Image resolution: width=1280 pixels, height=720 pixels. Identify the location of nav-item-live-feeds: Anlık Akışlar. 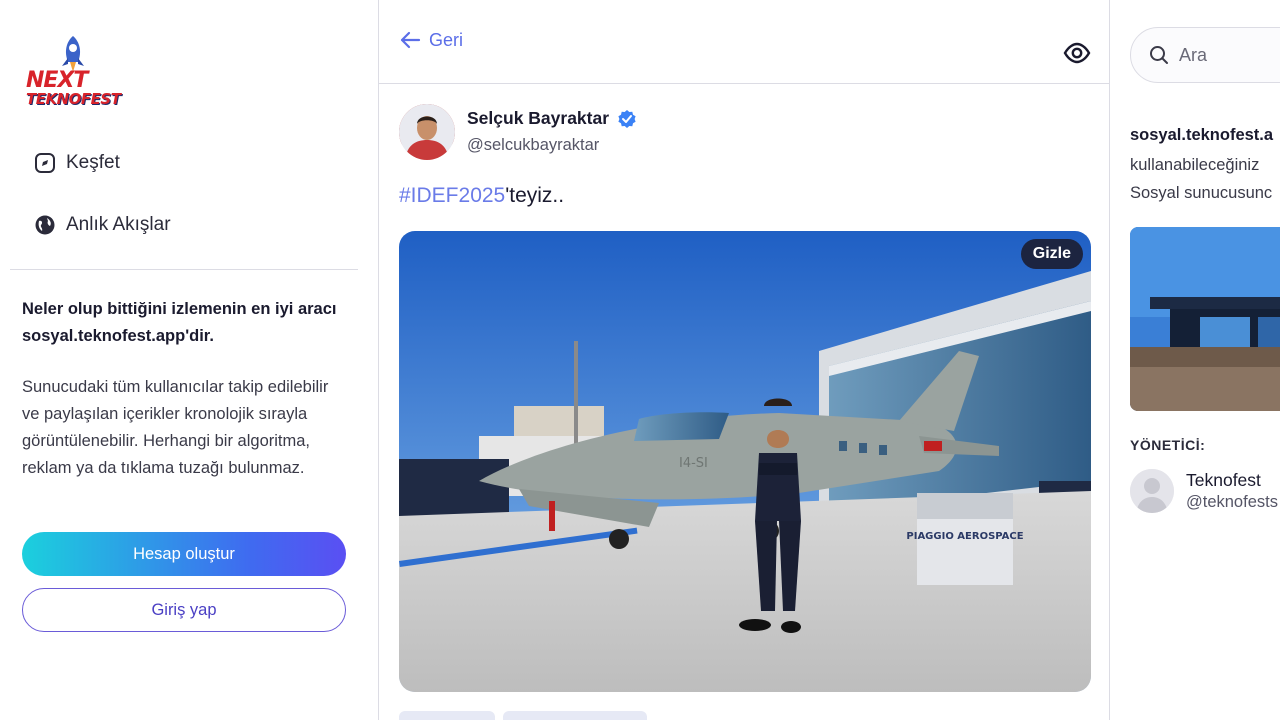
(102, 225).